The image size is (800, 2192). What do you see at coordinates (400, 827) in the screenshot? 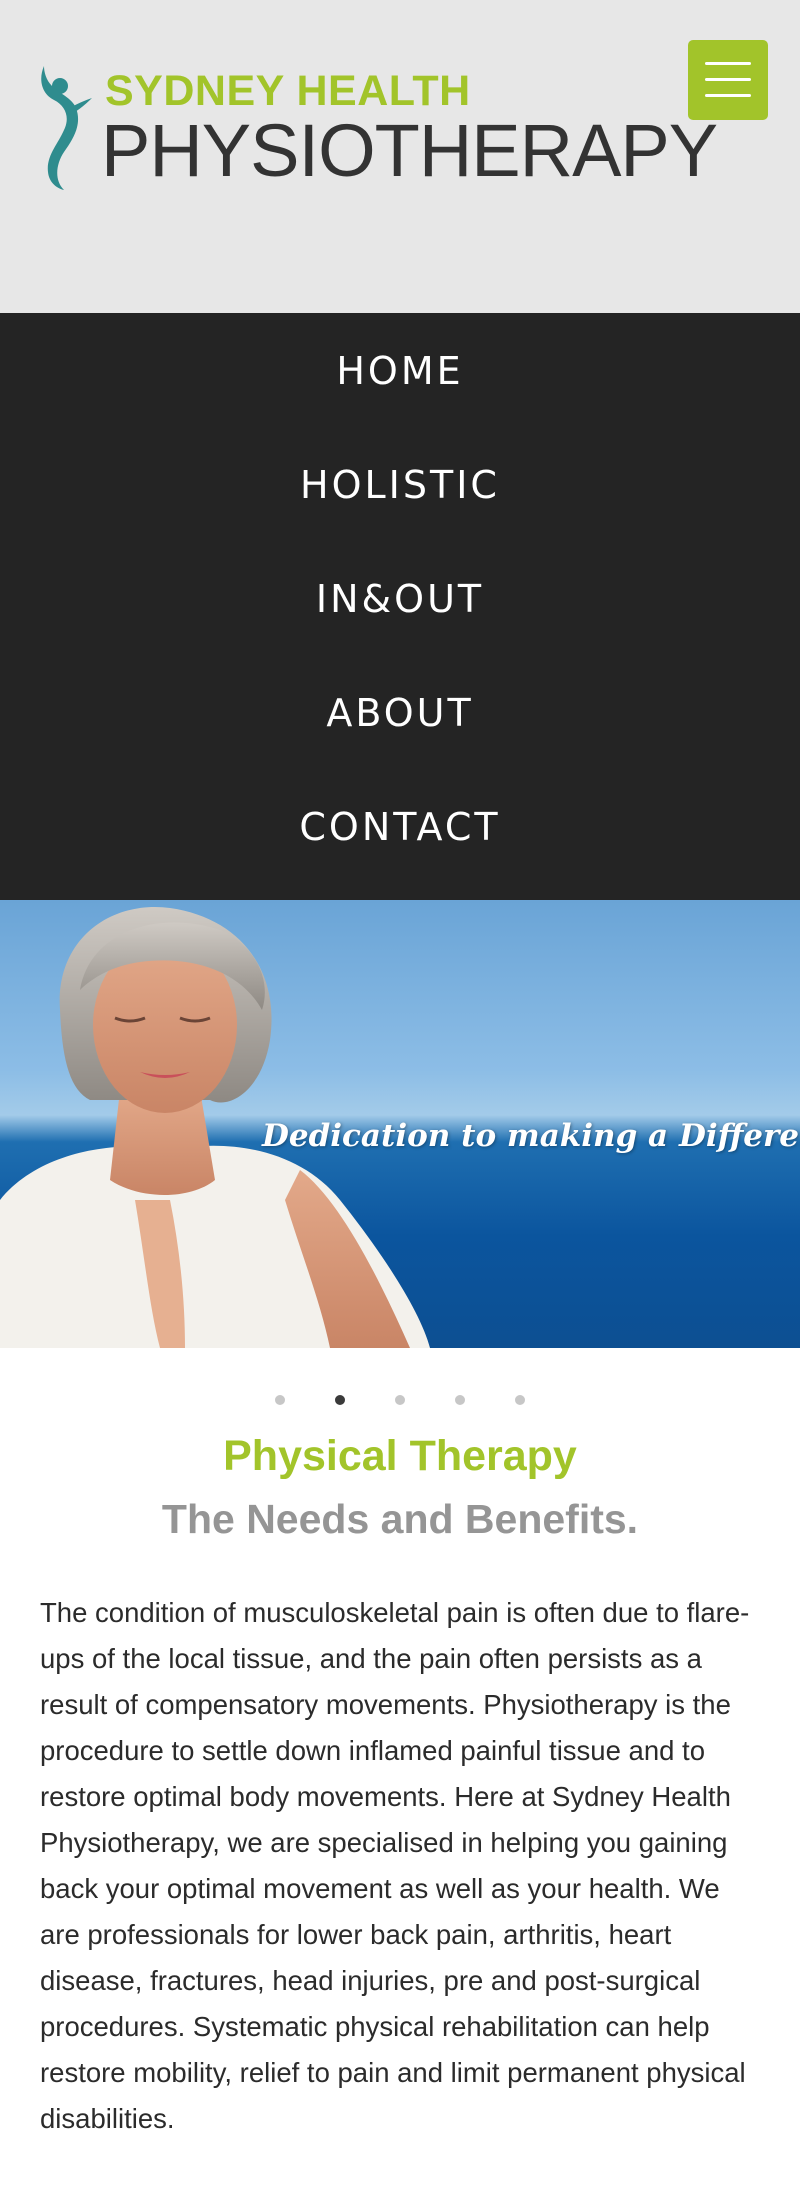
I see `nav-item-contact: CONTACT` at bounding box center [400, 827].